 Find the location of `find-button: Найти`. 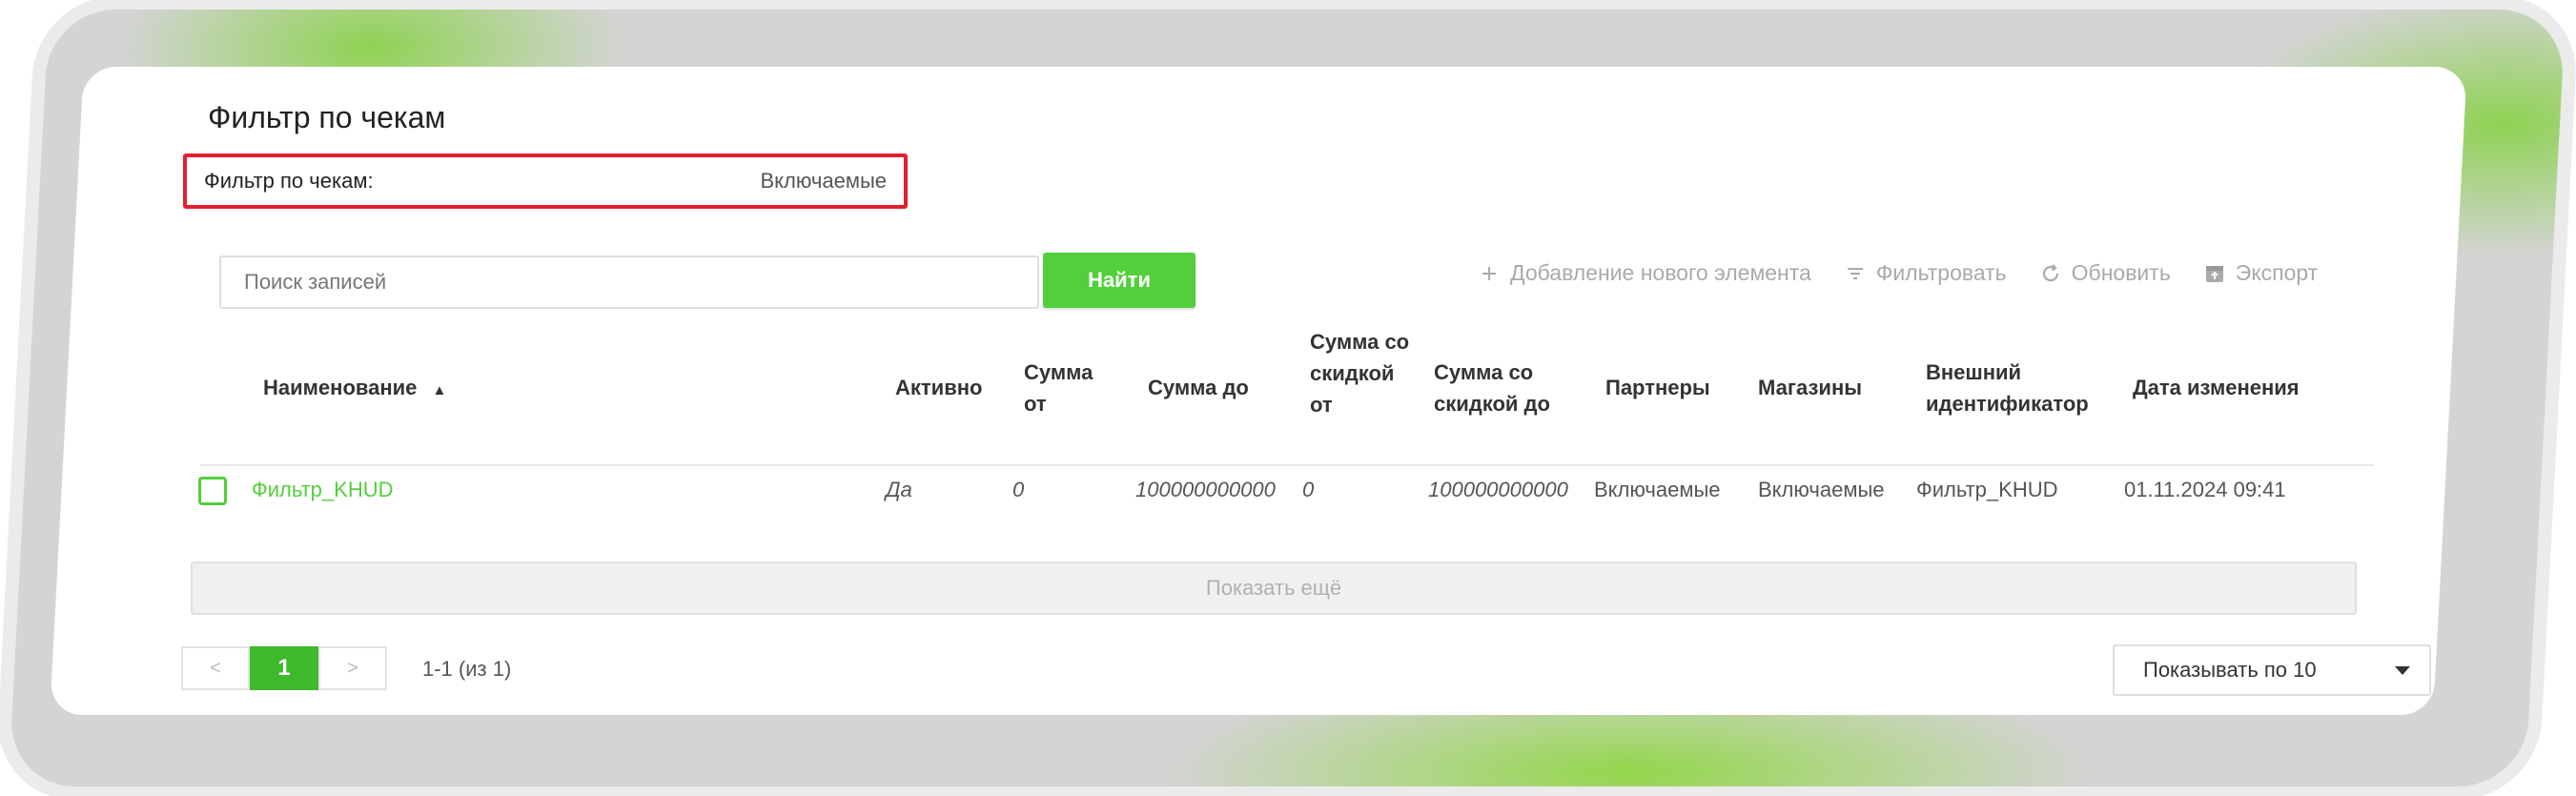

find-button: Найти is located at coordinates (1120, 280).